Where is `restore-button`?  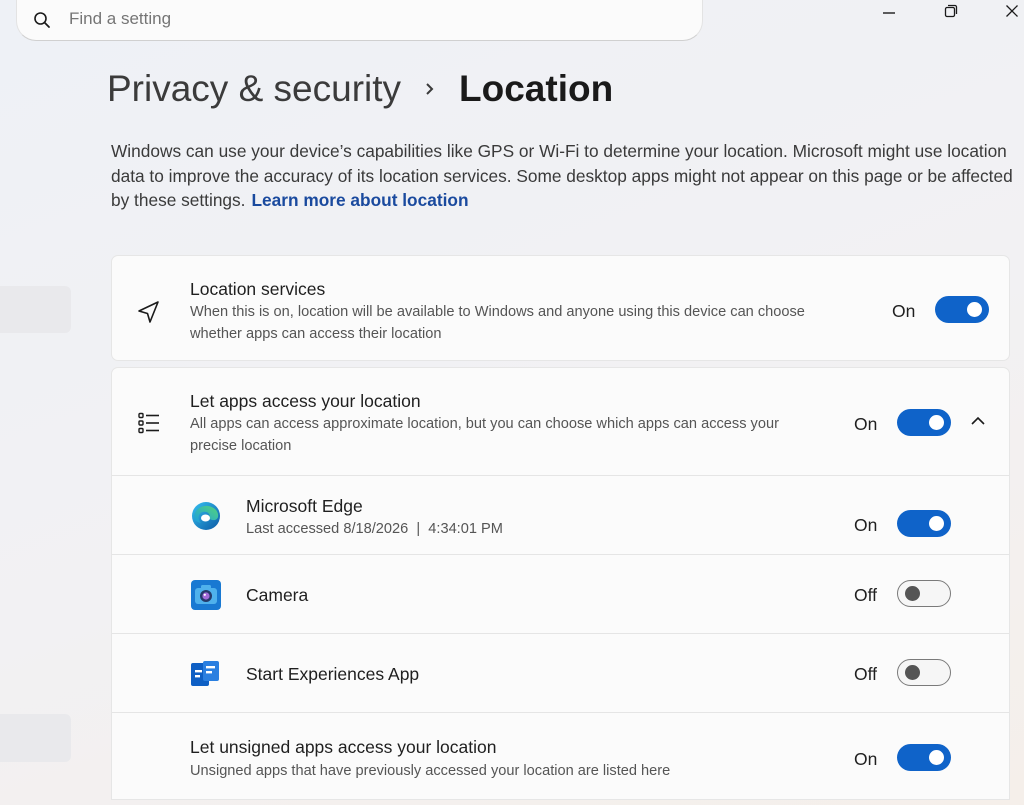
restore-button is located at coordinates (951, 11).